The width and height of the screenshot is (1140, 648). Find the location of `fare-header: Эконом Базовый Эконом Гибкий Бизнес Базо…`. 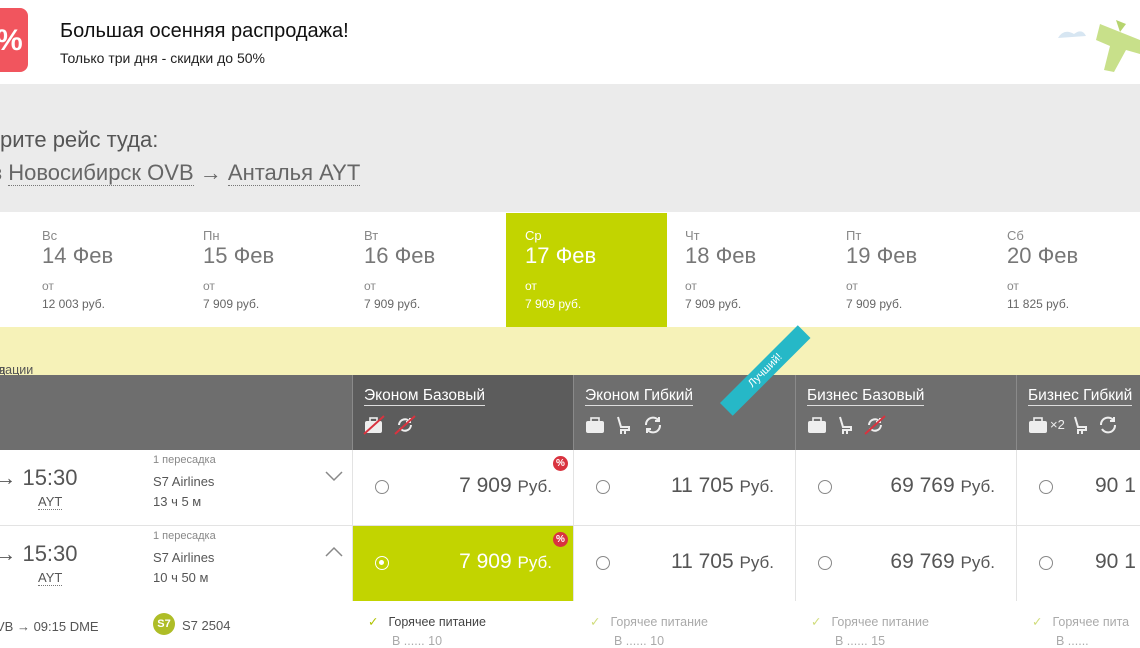

fare-header: Эконом Базовый Эконом Гибкий Бизнес Базо… is located at coordinates (570, 412).